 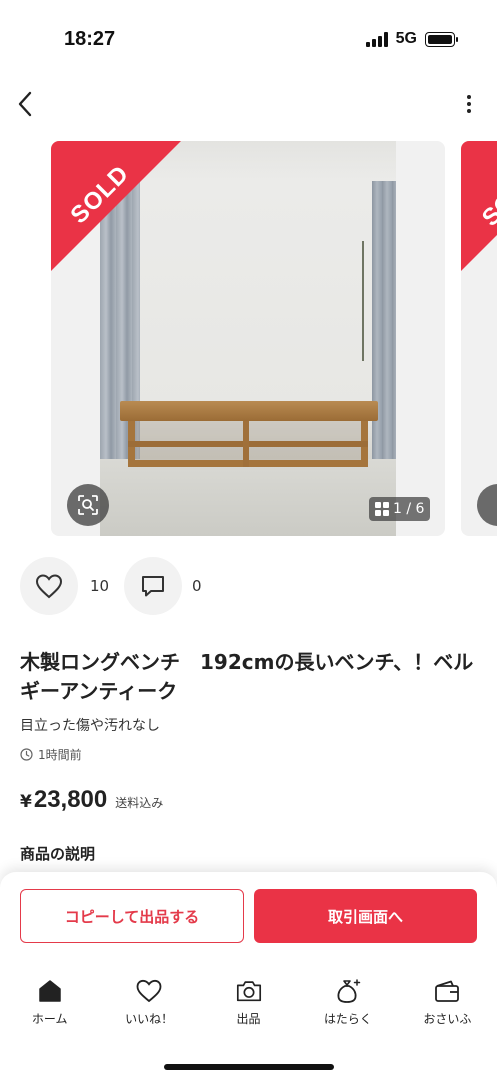 I want to click on tab-label: はたらく, so click(x=348, y=1019).